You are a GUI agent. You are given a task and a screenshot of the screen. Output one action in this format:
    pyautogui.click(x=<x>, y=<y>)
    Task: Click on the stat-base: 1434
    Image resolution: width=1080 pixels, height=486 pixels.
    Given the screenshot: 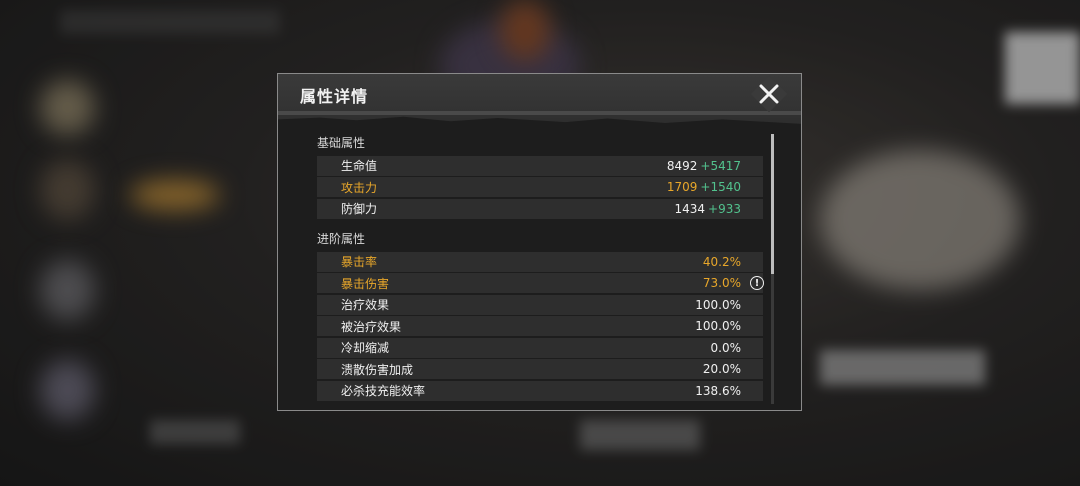 What is the action you would take?
    pyautogui.click(x=690, y=208)
    